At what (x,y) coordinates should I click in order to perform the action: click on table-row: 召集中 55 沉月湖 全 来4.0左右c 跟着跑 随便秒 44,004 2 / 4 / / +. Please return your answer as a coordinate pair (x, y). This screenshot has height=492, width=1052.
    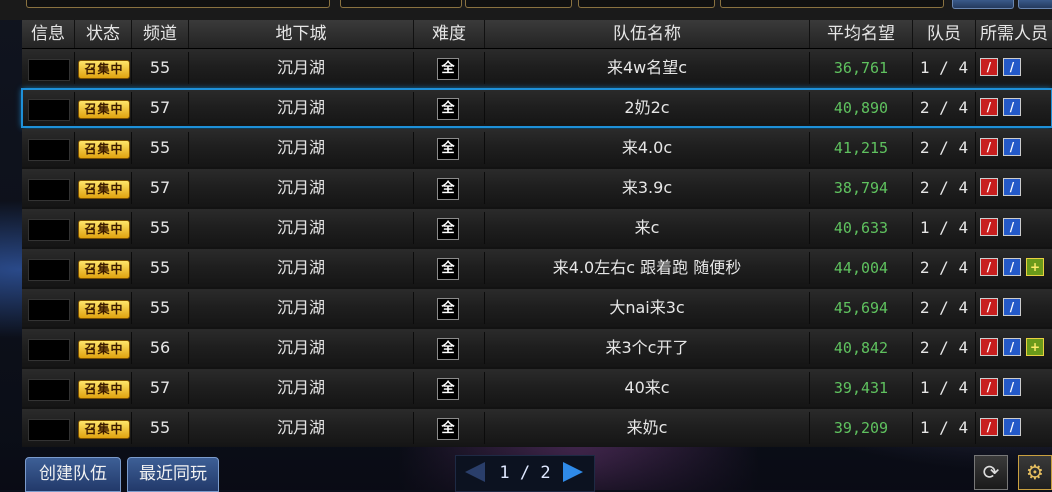
    Looking at the image, I should click on (537, 268).